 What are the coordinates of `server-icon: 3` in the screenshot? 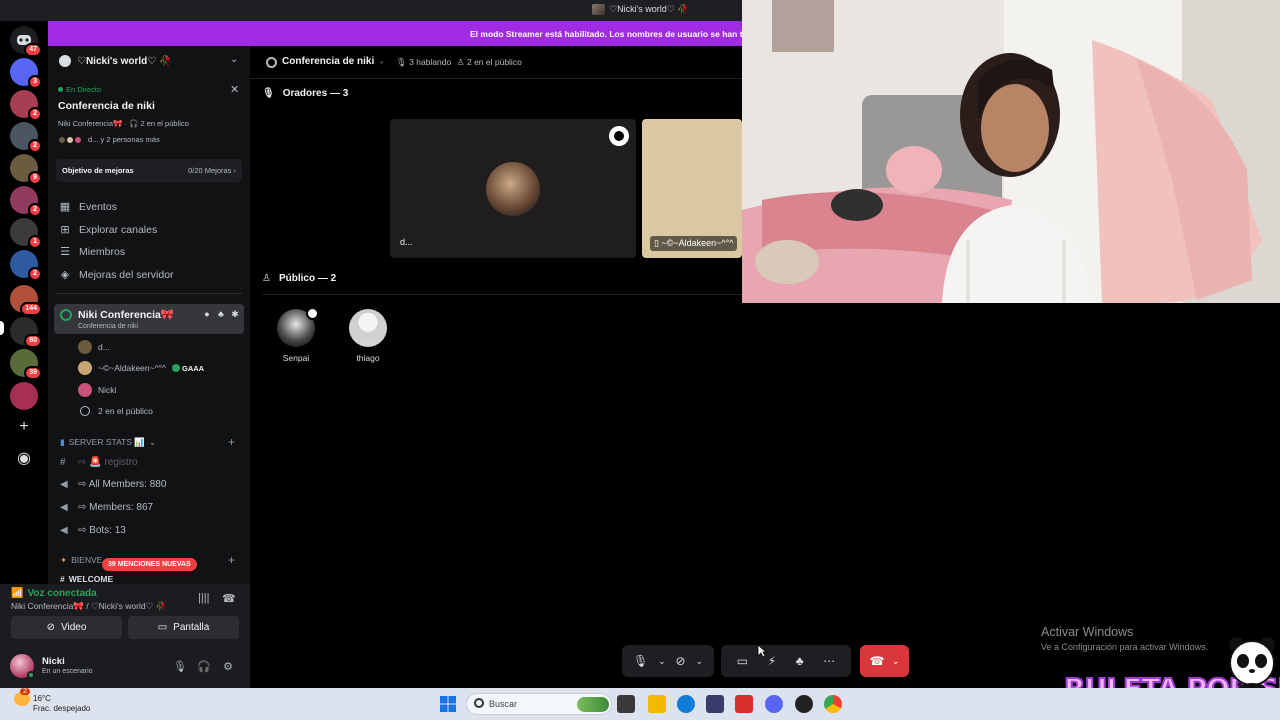 It's located at (26, 73).